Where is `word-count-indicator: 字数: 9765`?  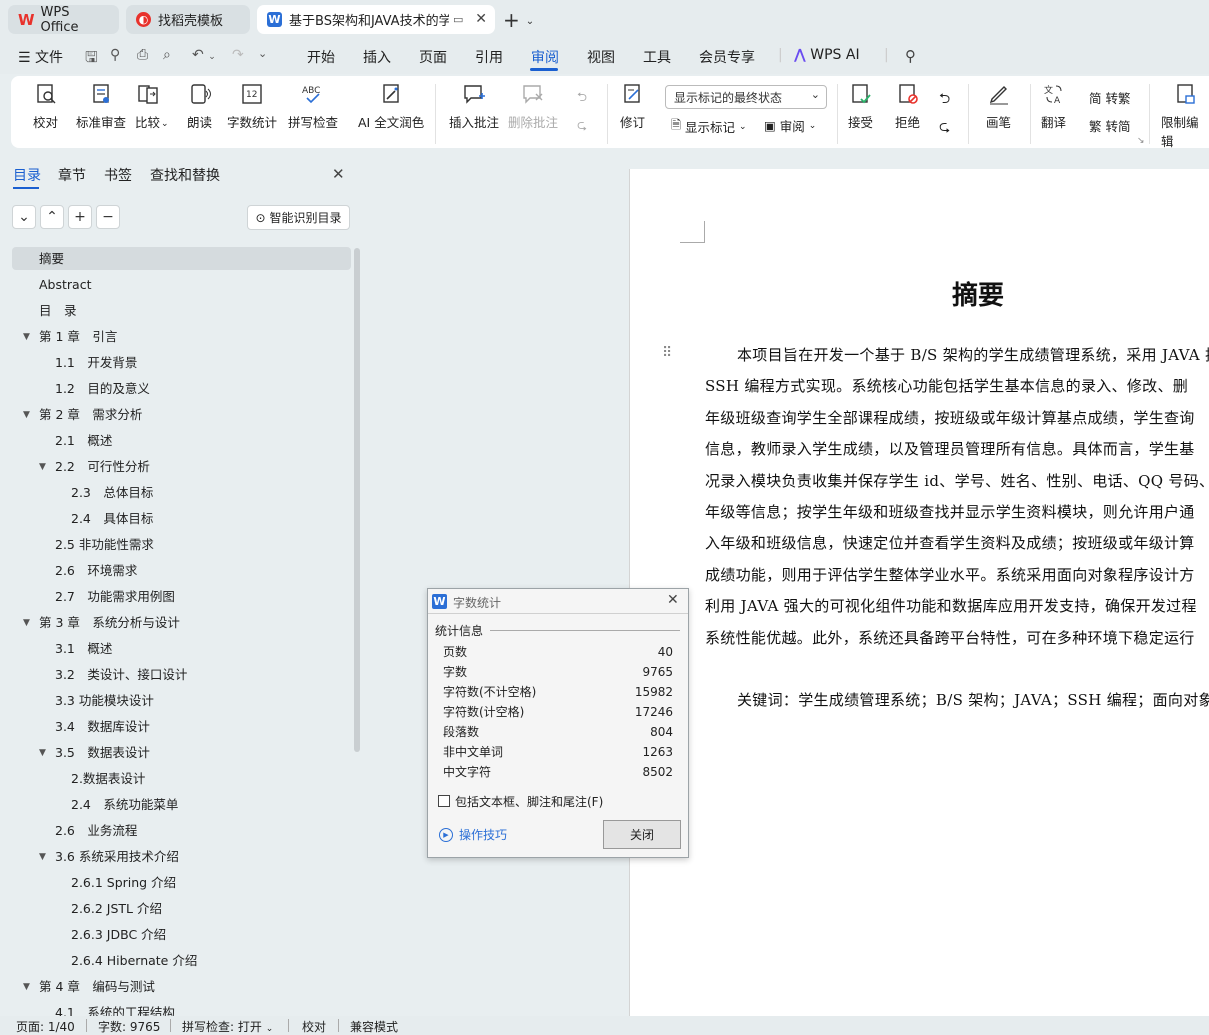
word-count-indicator: 字数: 9765 is located at coordinates (129, 1026).